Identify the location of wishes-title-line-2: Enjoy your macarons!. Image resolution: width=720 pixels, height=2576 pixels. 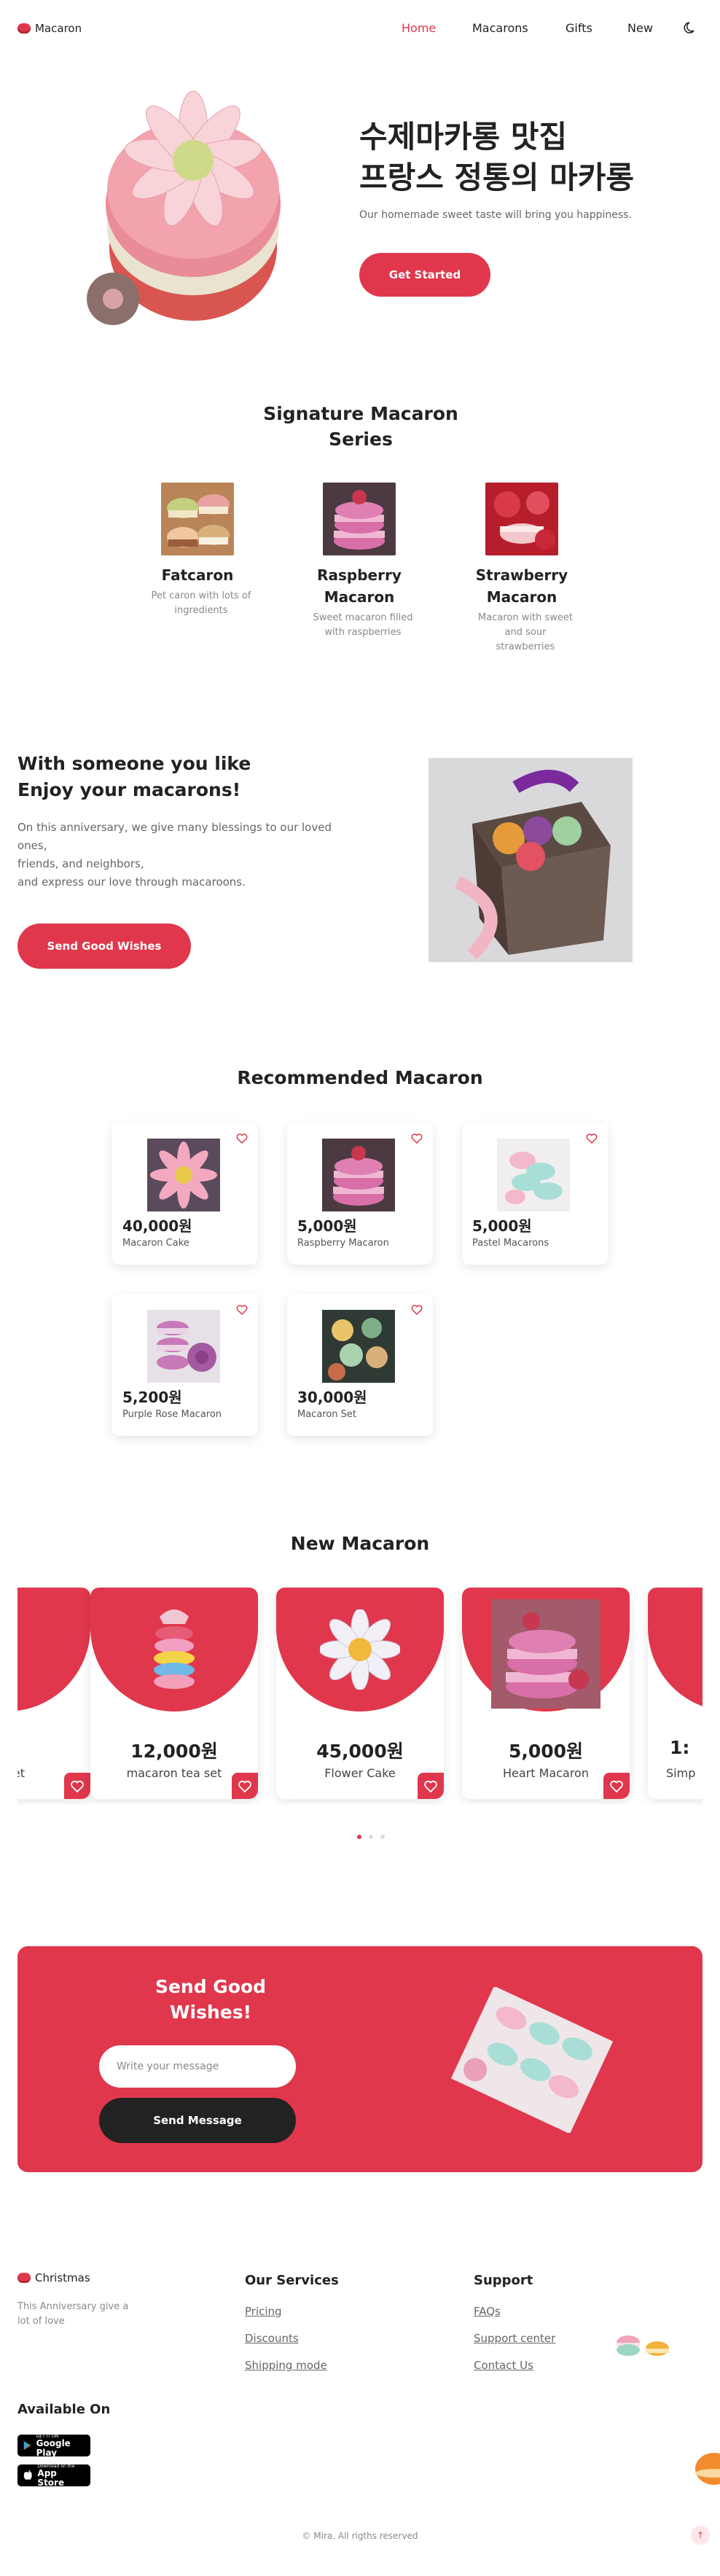
(129, 789).